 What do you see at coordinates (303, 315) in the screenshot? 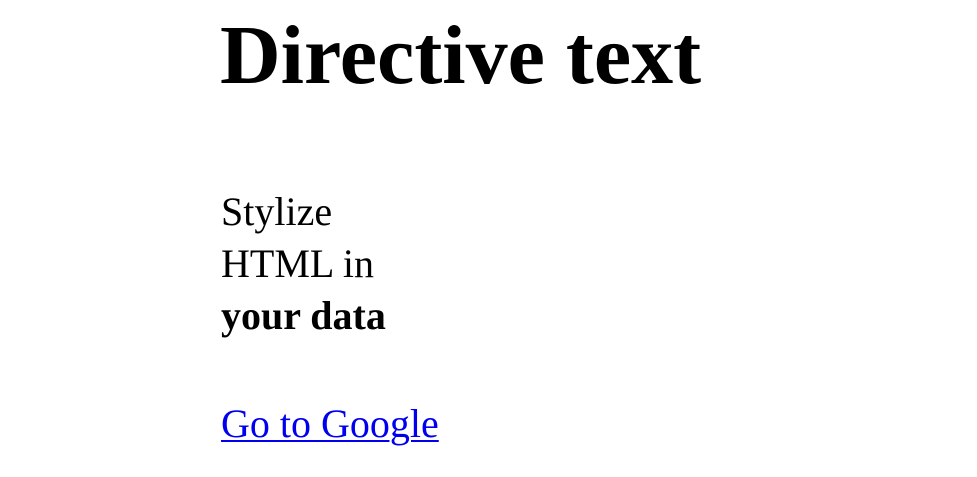
I see `paragraph-bold-your-data: your data` at bounding box center [303, 315].